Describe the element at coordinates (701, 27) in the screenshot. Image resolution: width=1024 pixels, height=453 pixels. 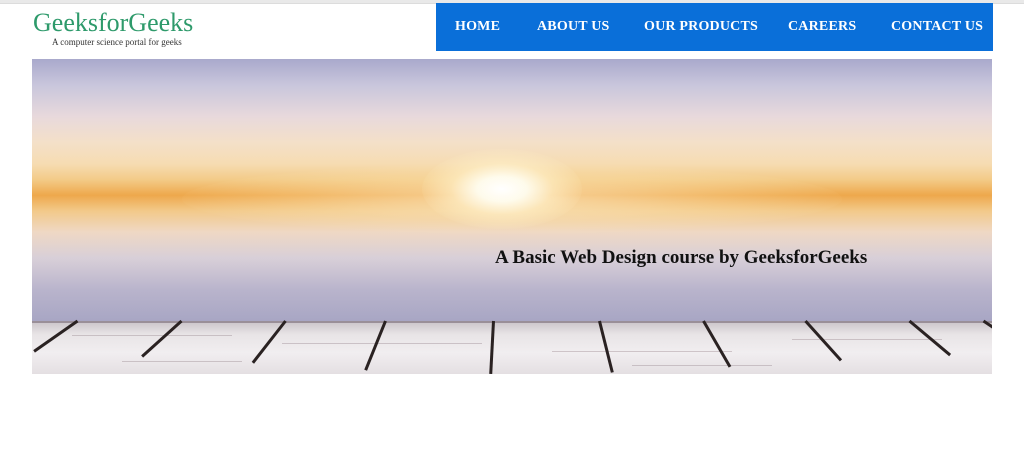
I see `nav-item-our-products: OUR PRODUCTS` at that location.